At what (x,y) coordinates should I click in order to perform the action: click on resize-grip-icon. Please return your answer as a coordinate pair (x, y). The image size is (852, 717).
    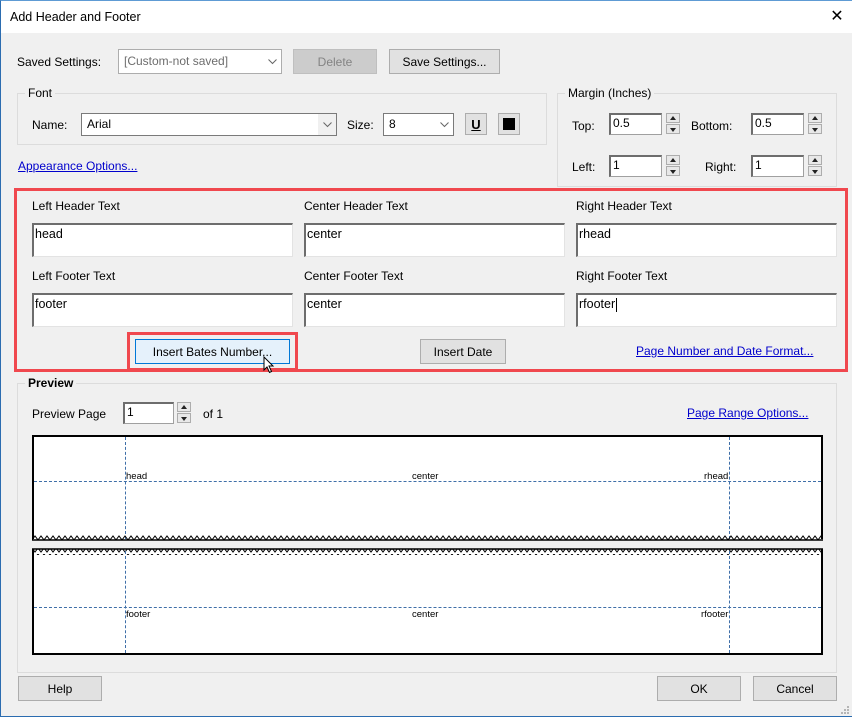
    Looking at the image, I should click on (845, 710).